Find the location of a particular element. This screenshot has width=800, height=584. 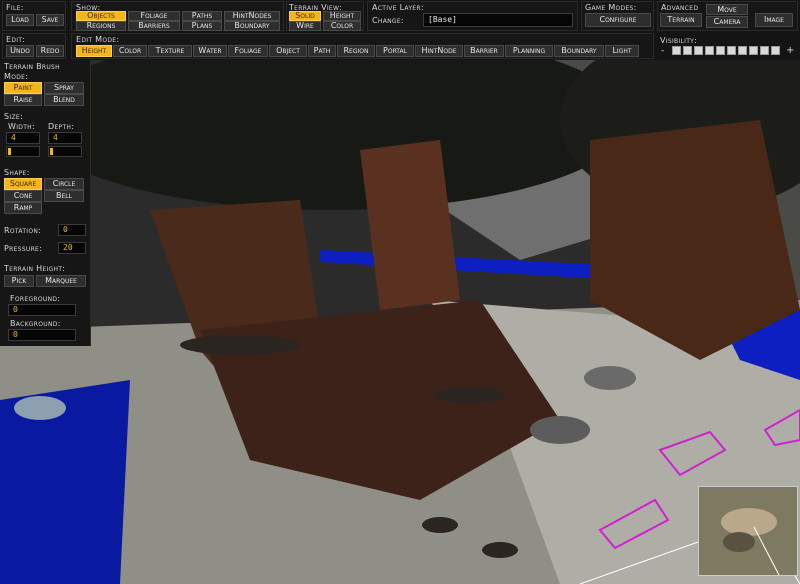

game-modes-label: Game Modes: is located at coordinates (611, 7).